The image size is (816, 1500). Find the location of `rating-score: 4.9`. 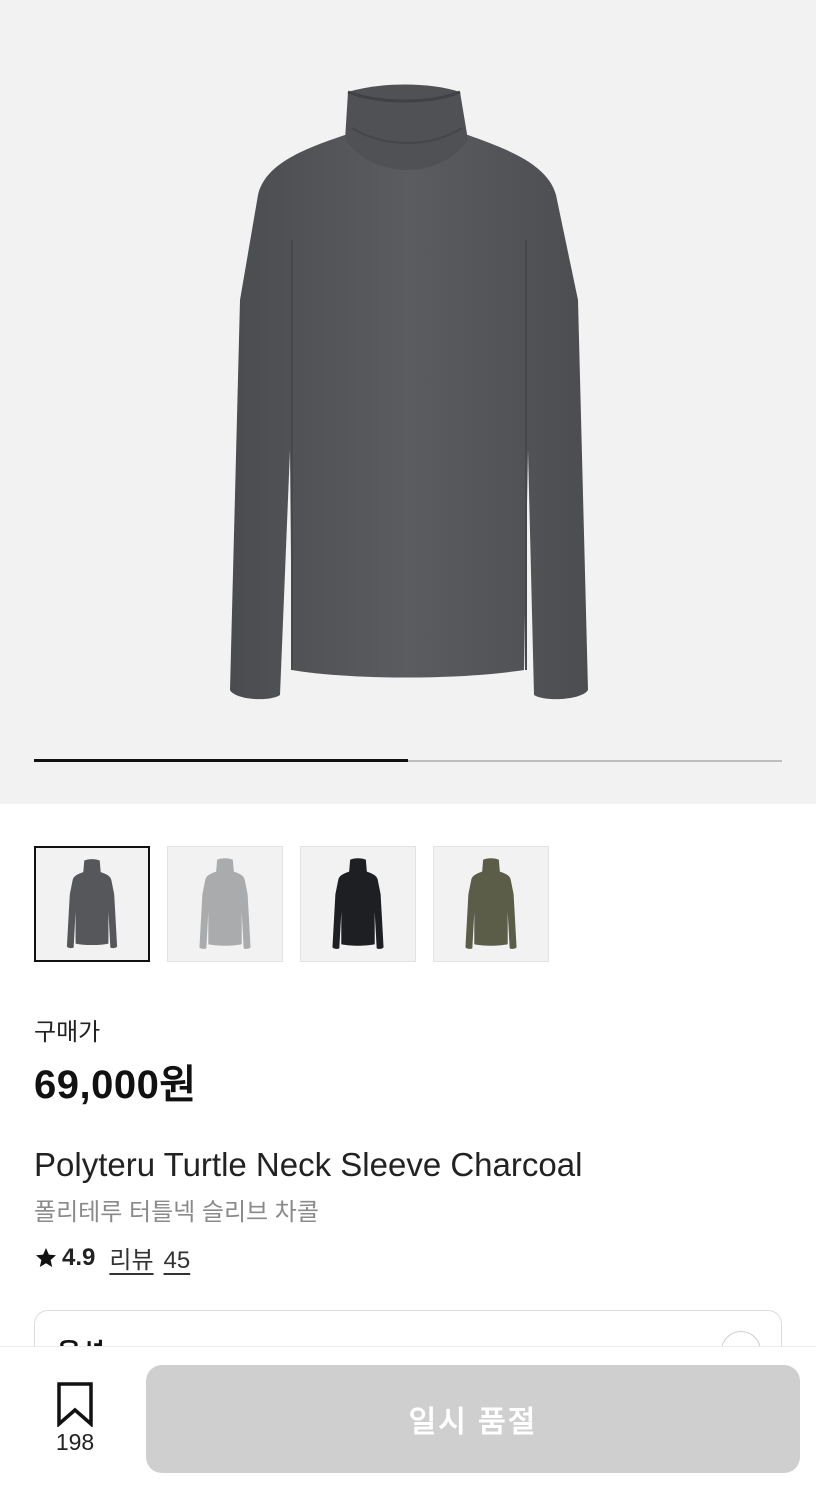

rating-score: 4.9 is located at coordinates (79, 1257).